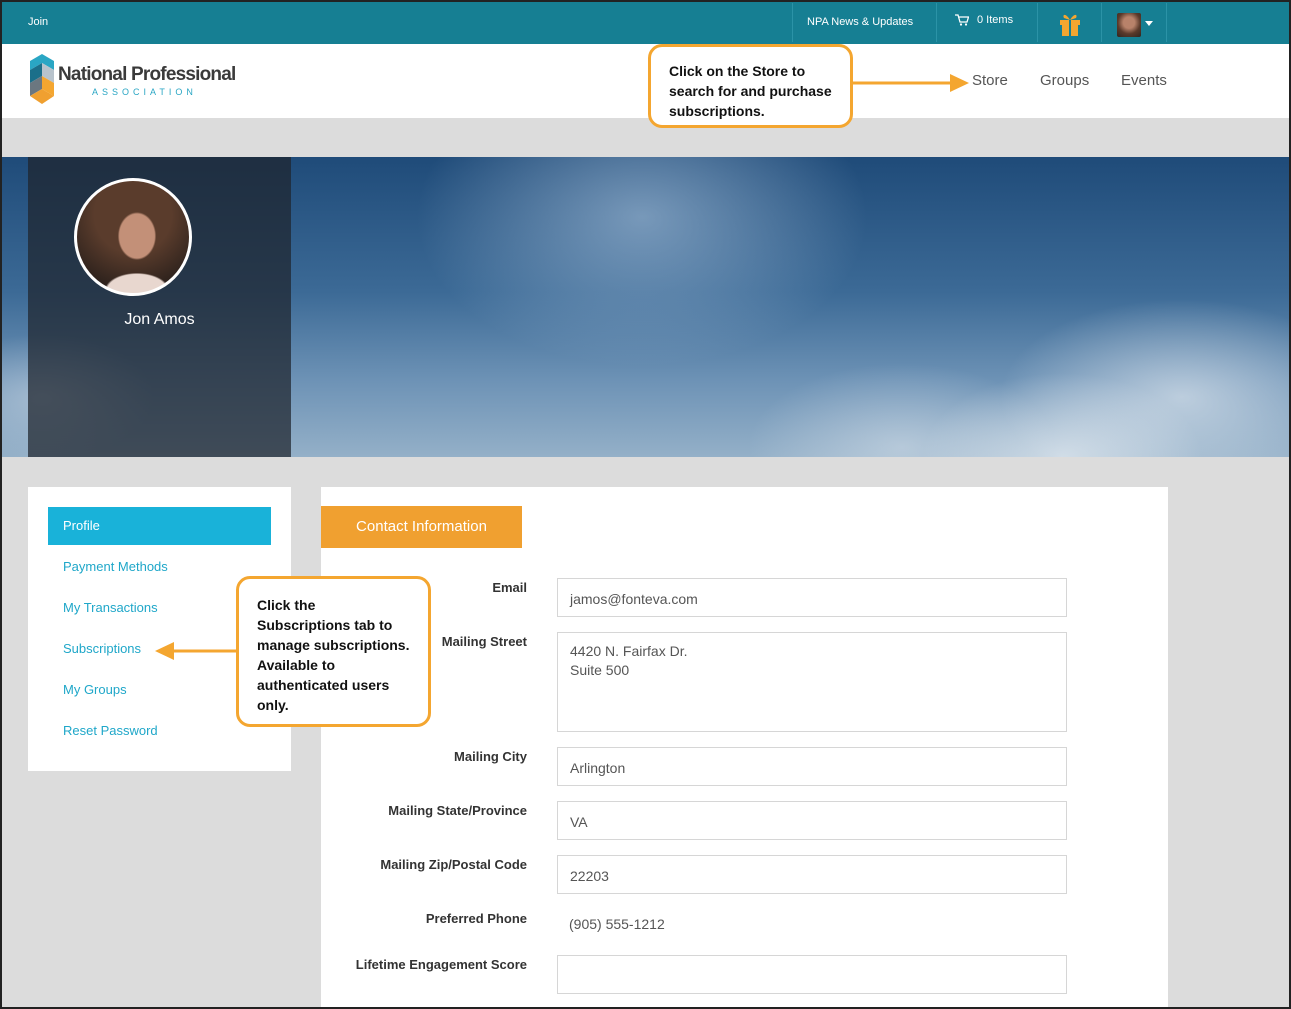  I want to click on callout-line: Click the, so click(286, 605).